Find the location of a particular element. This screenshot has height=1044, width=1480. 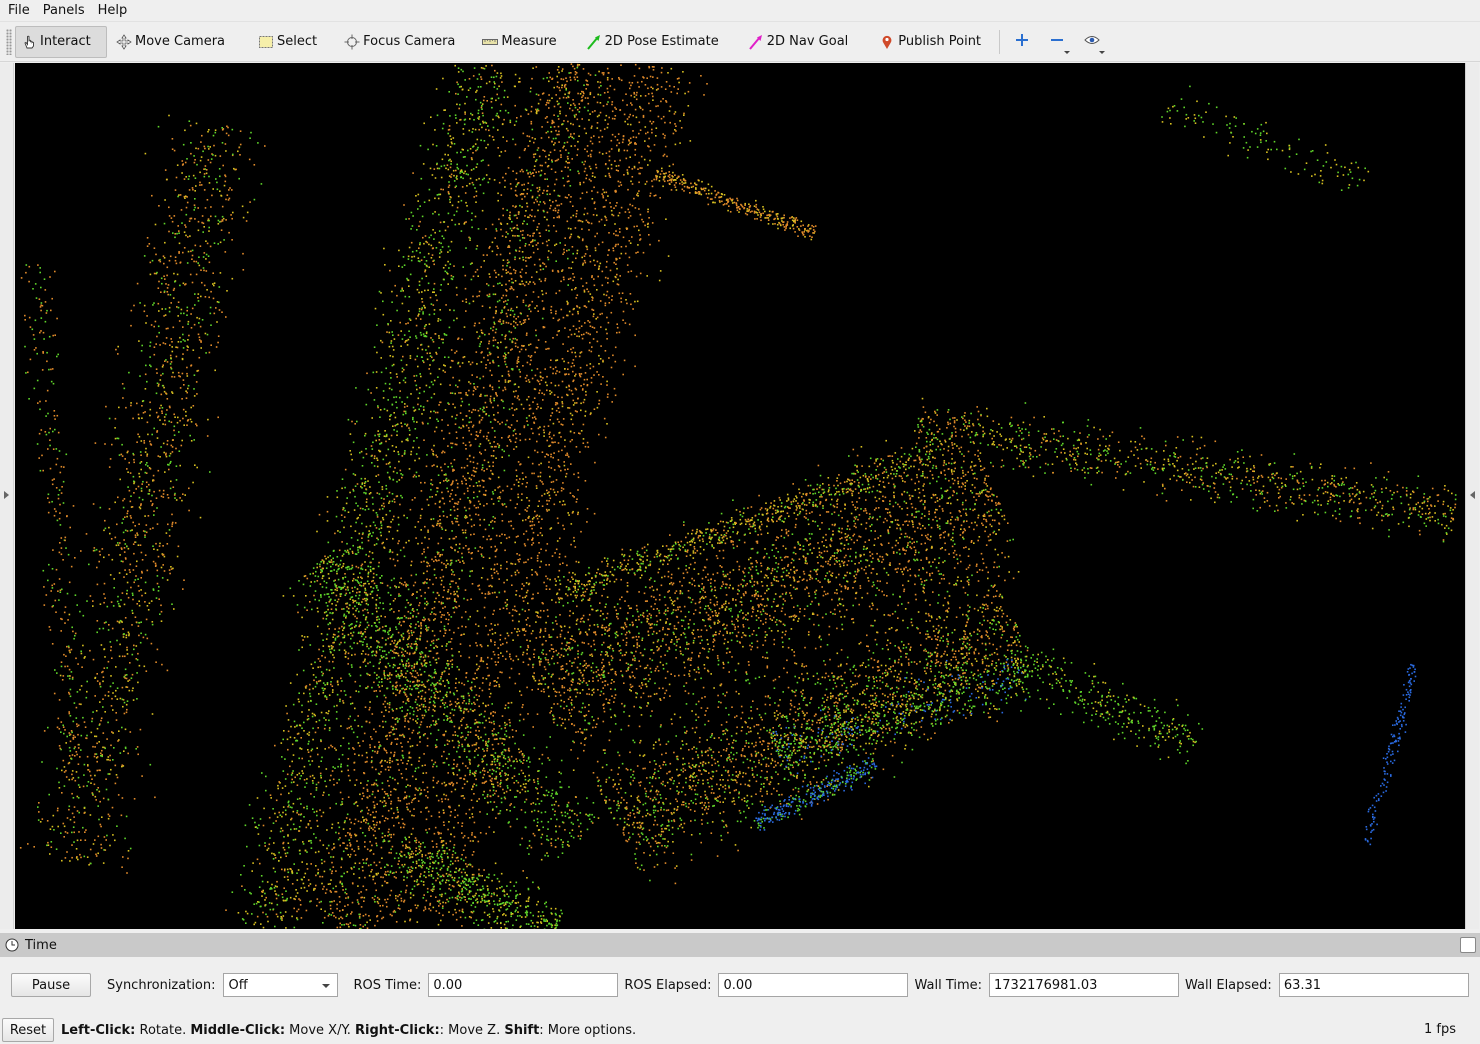

menu-help: Help is located at coordinates (113, 11).